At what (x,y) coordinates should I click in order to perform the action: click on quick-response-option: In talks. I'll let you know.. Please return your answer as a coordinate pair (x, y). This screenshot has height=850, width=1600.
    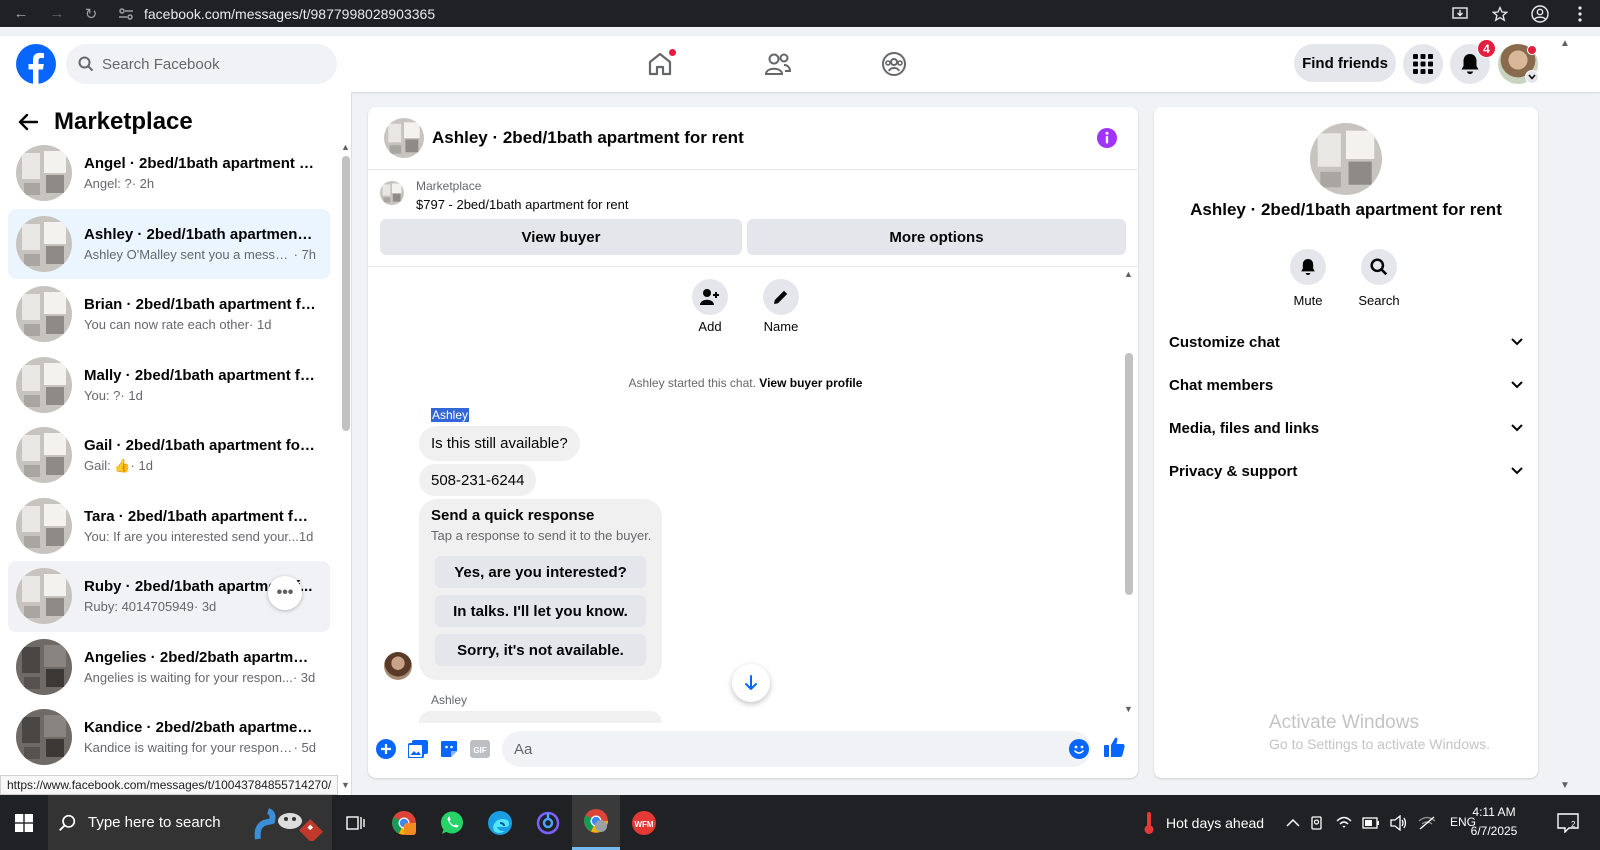
    Looking at the image, I should click on (540, 611).